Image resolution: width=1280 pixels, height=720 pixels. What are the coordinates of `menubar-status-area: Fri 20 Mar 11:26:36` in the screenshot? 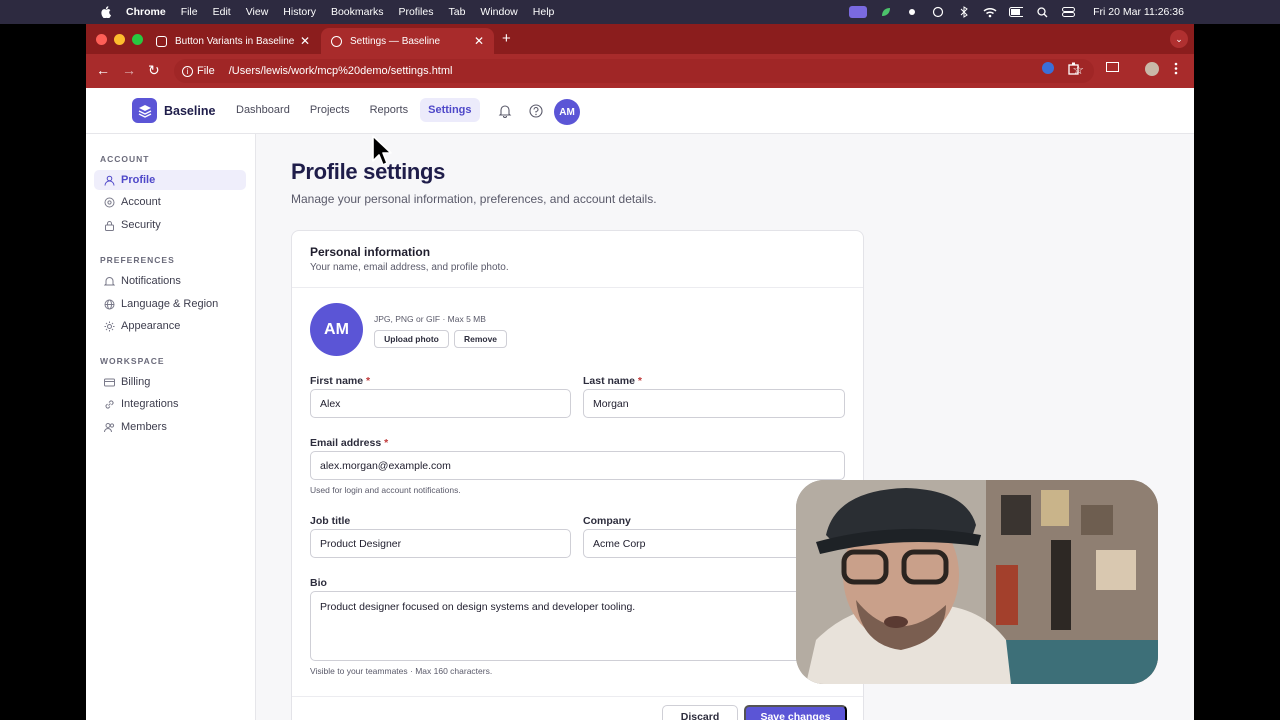 It's located at (1016, 12).